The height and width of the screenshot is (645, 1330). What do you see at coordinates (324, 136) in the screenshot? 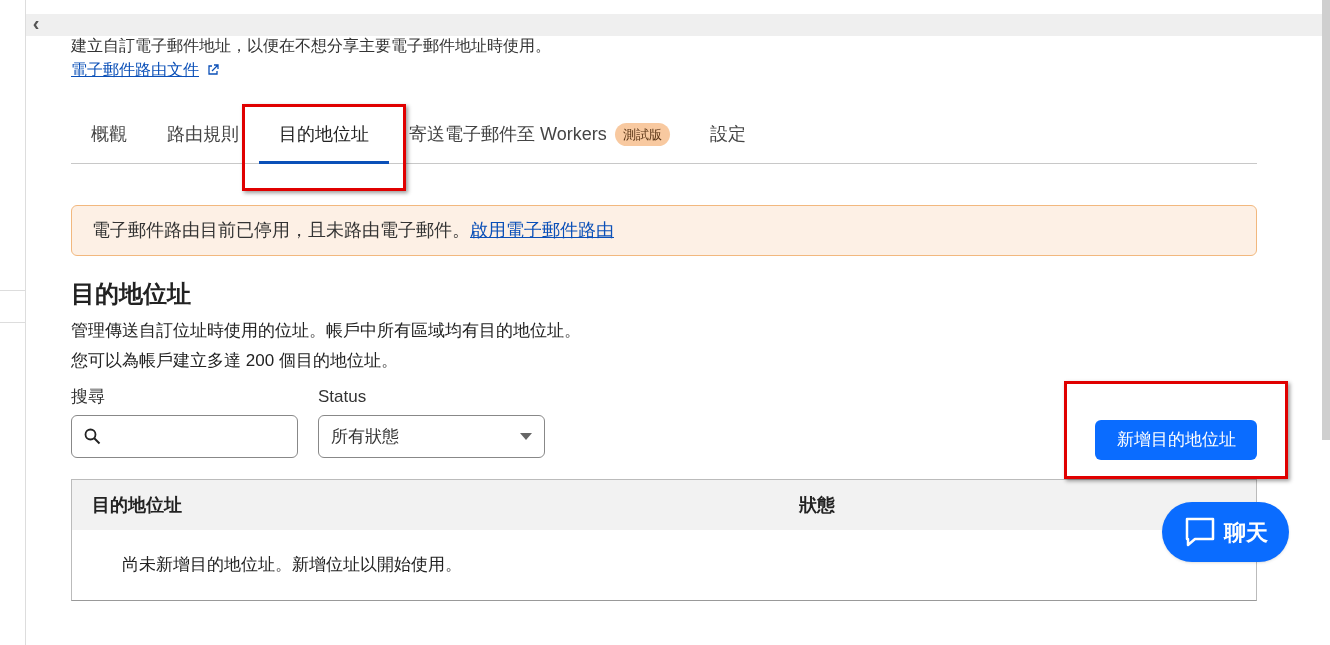
I see `tab: 目的地位址` at bounding box center [324, 136].